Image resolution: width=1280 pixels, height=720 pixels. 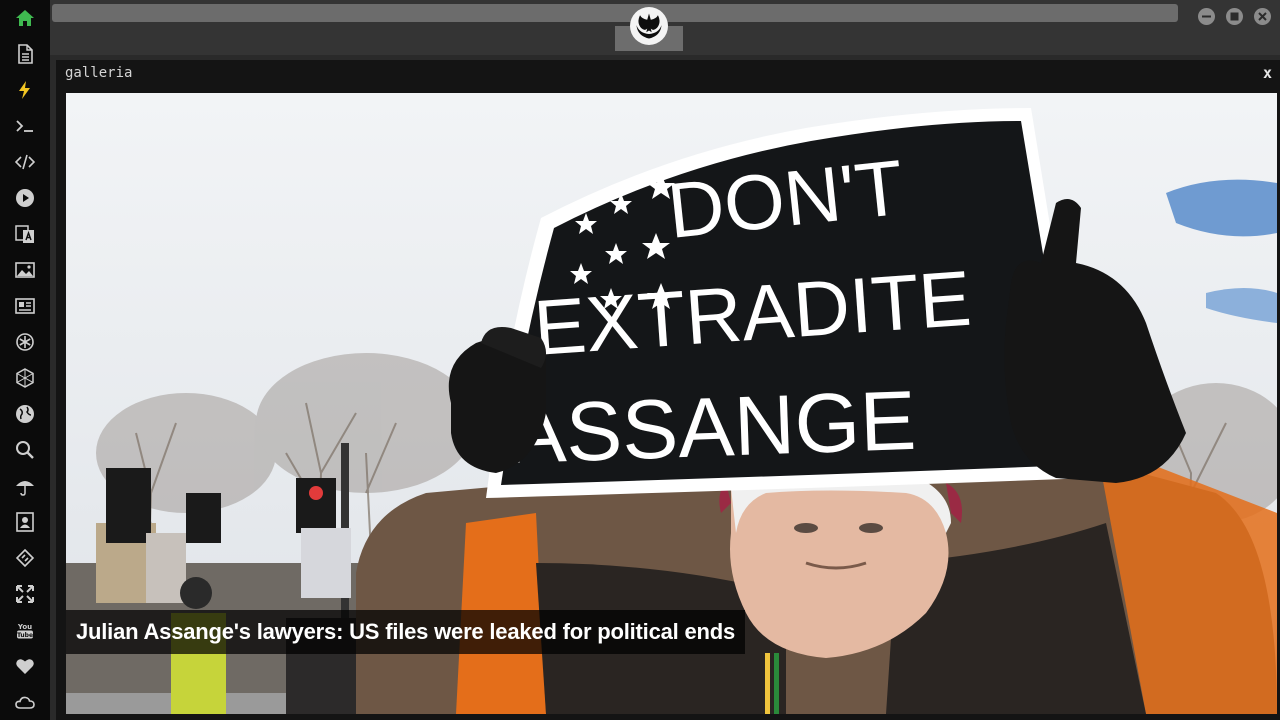 What do you see at coordinates (25, 702) in the screenshot?
I see `cloud-icon` at bounding box center [25, 702].